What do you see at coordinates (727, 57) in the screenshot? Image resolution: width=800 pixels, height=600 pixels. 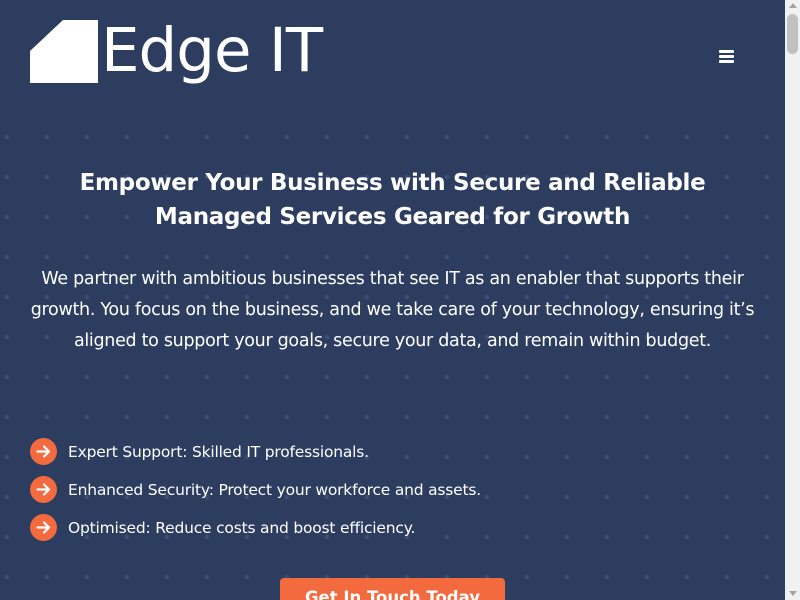 I see `hamburger-menu-icon` at bounding box center [727, 57].